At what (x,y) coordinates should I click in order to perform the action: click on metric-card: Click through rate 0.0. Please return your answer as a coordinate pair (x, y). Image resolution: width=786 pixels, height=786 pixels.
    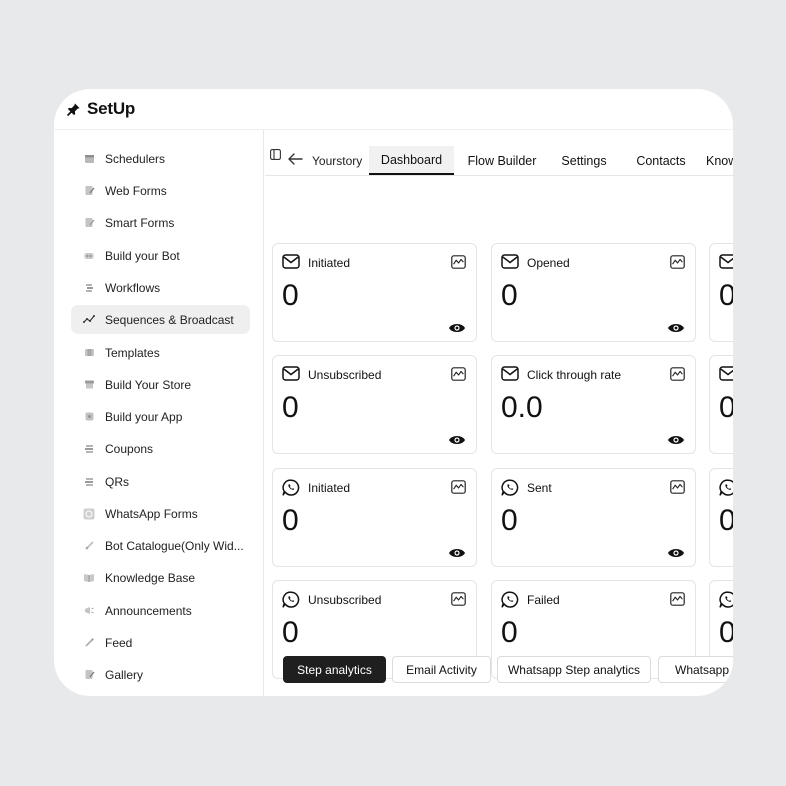
    Looking at the image, I should click on (593, 404).